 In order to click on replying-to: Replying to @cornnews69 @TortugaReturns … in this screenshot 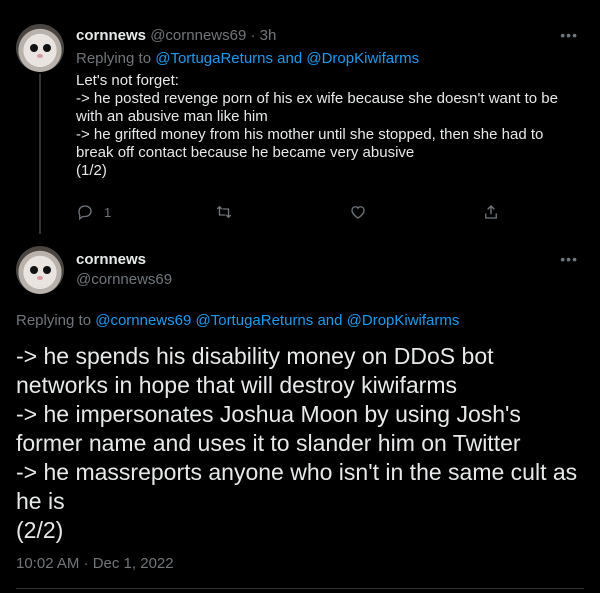, I will do `click(237, 320)`.